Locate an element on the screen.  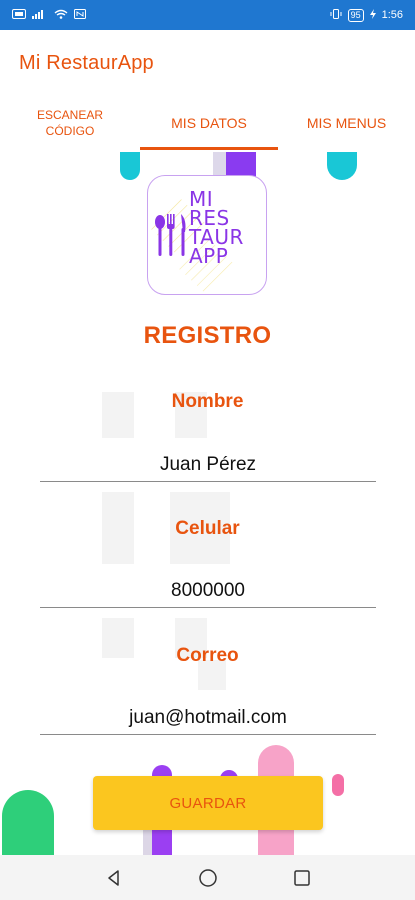
logo-line: APP is located at coordinates (209, 256).